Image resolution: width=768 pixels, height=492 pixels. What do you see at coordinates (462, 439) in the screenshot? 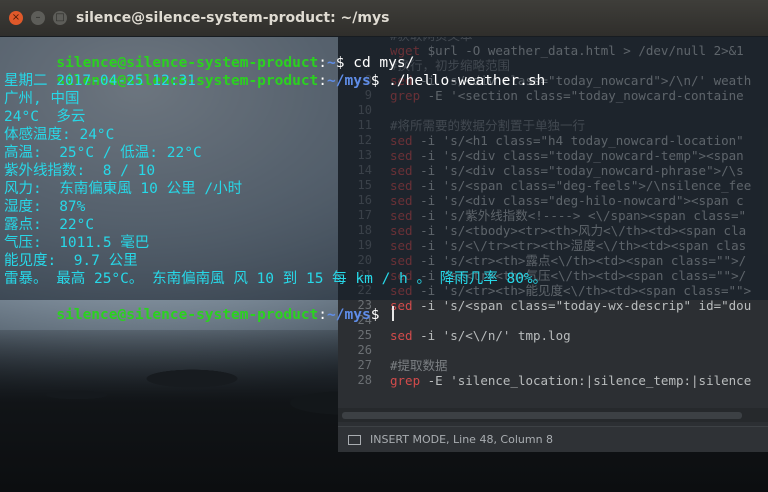
I see `editor-status-text: INSERT MODE, Line 48, Column 8` at bounding box center [462, 439].